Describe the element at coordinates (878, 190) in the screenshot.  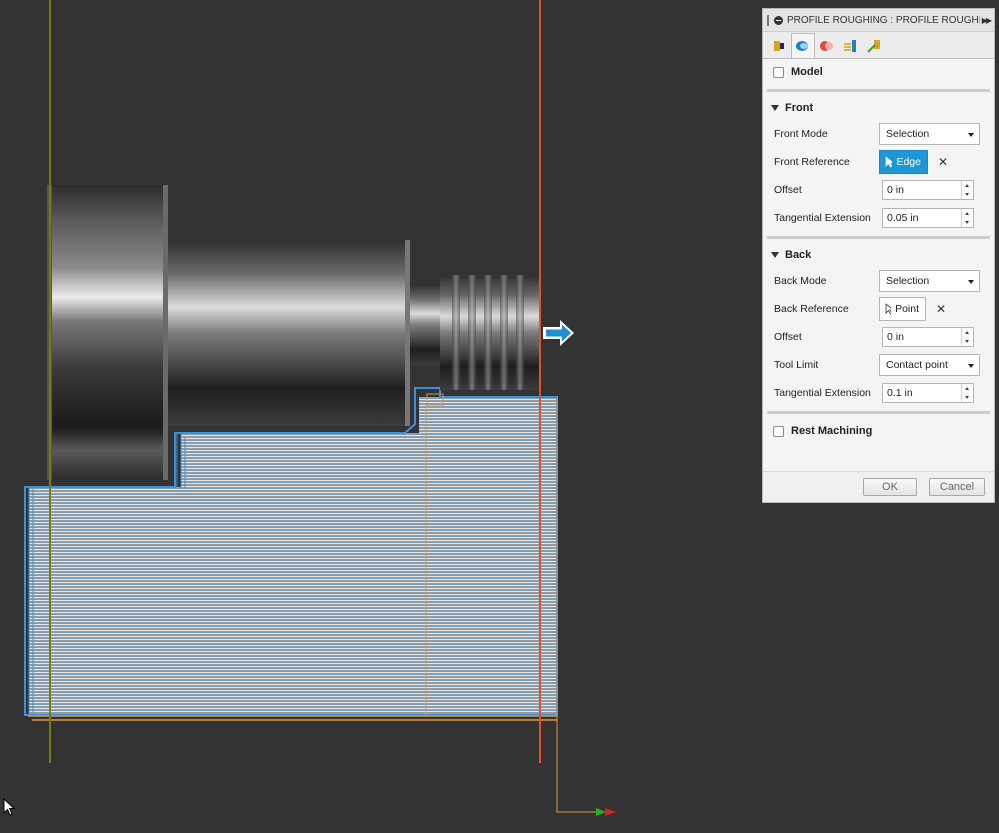
I see `front-offset-row: Offset 0 in` at that location.